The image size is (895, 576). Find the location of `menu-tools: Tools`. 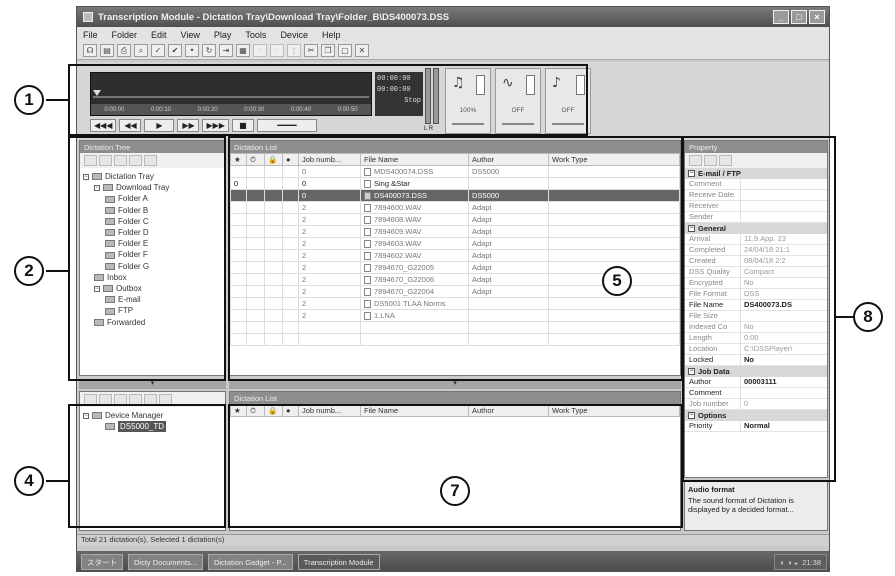

menu-tools: Tools is located at coordinates (255, 35).